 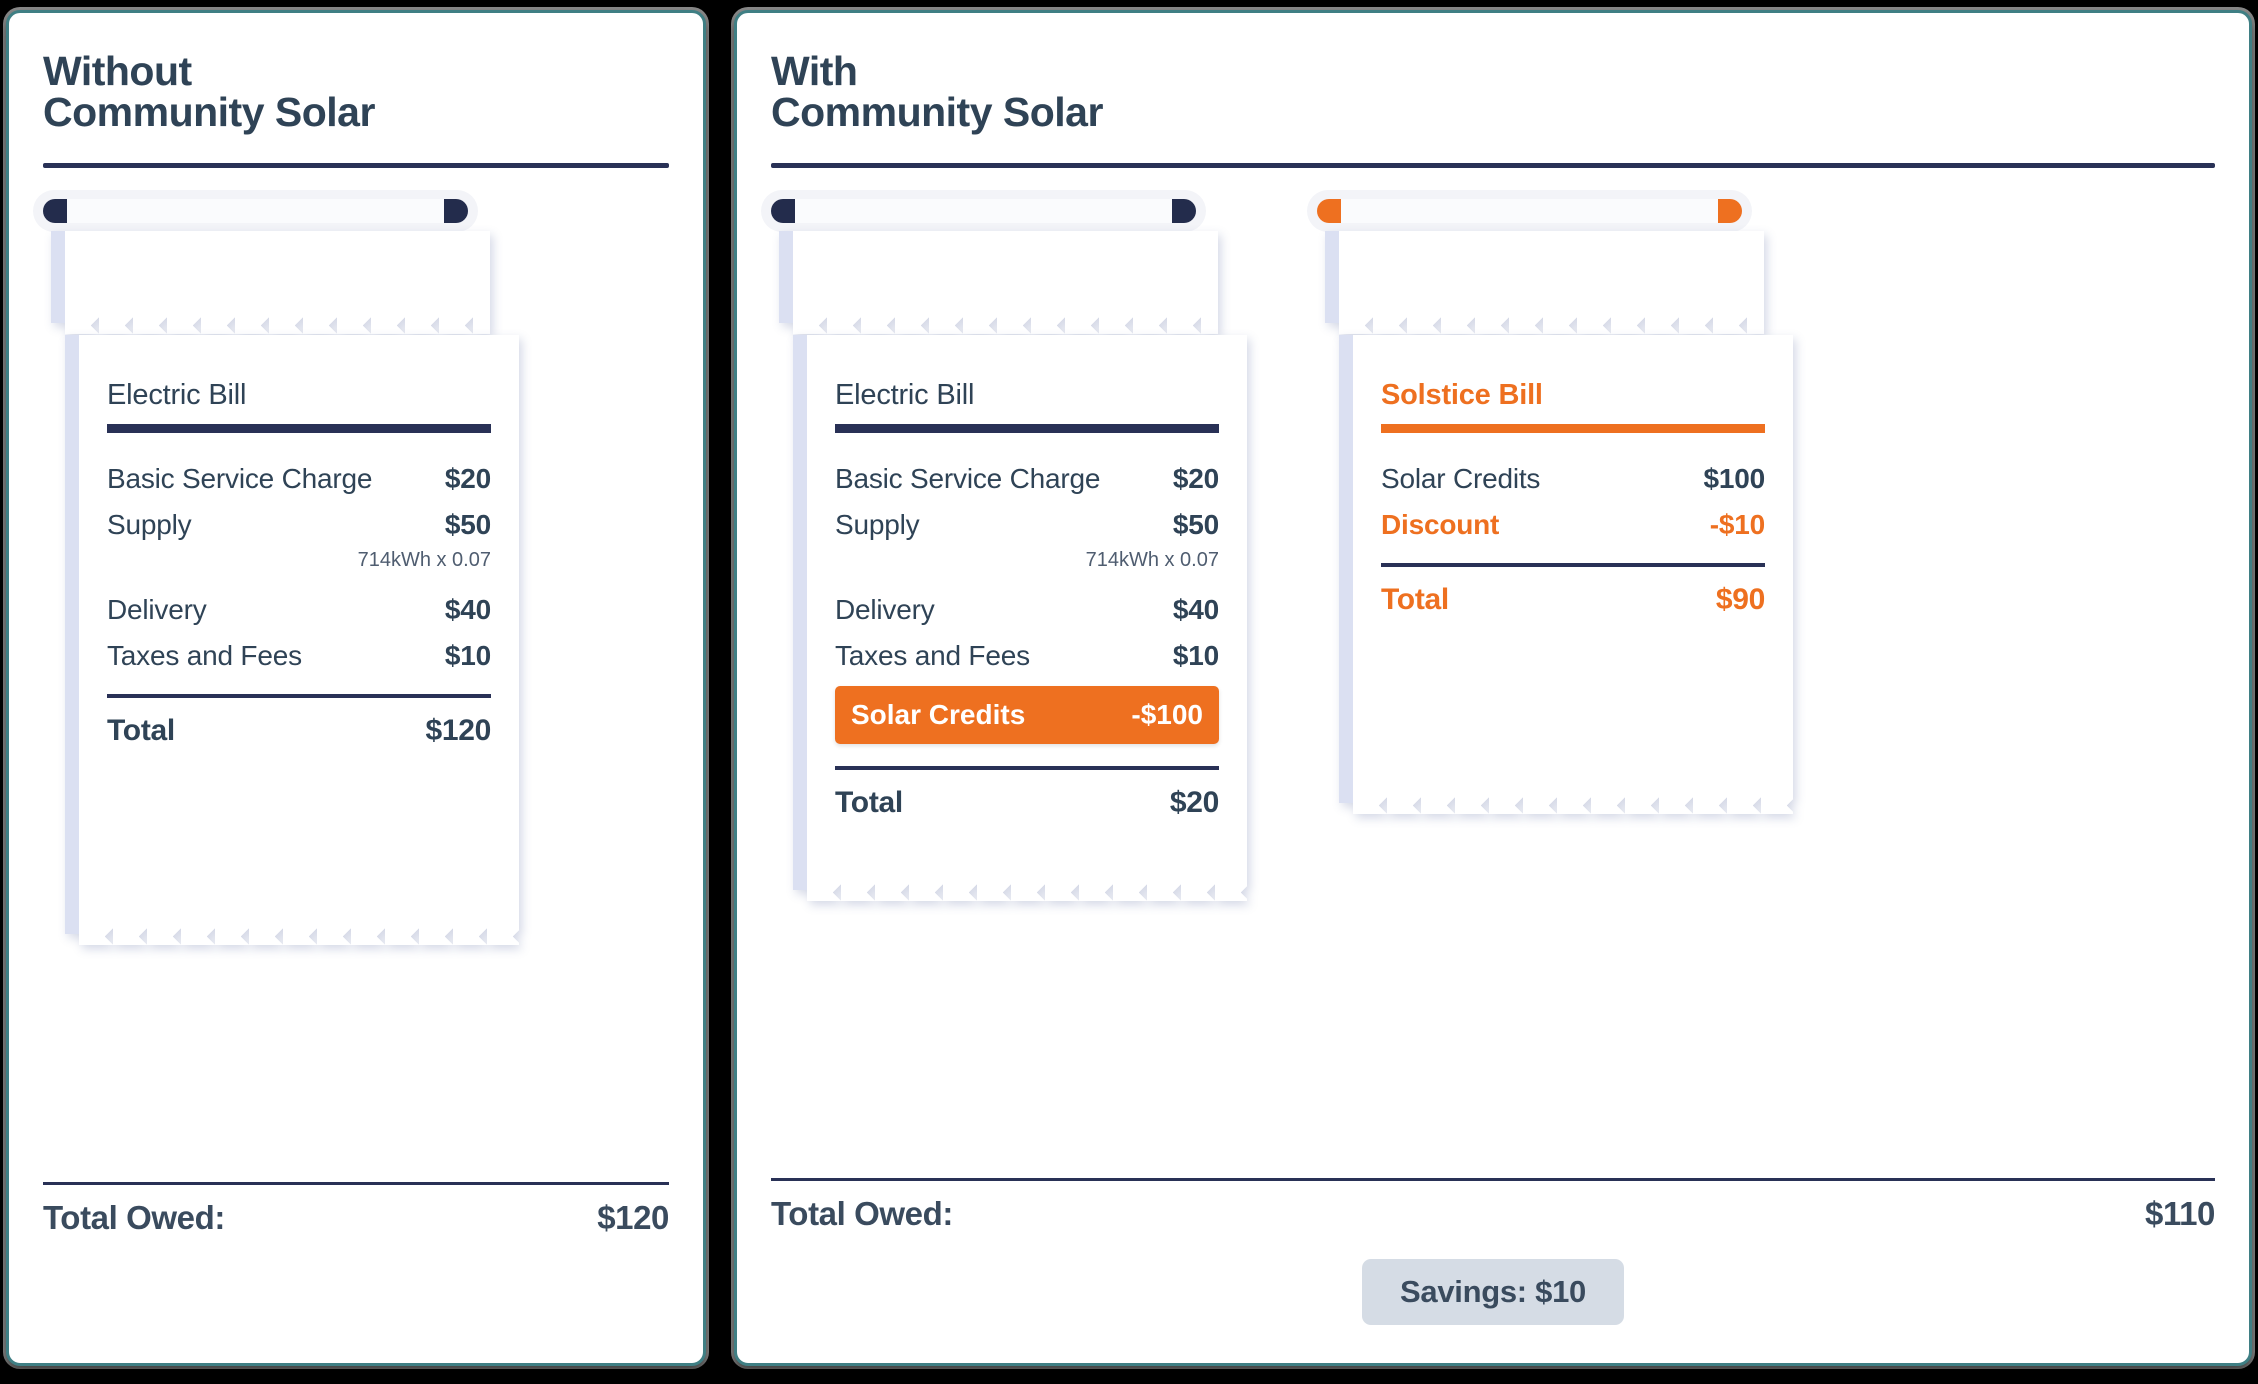 I want to click on solar-credits-label: Solar Credits, so click(x=938, y=714).